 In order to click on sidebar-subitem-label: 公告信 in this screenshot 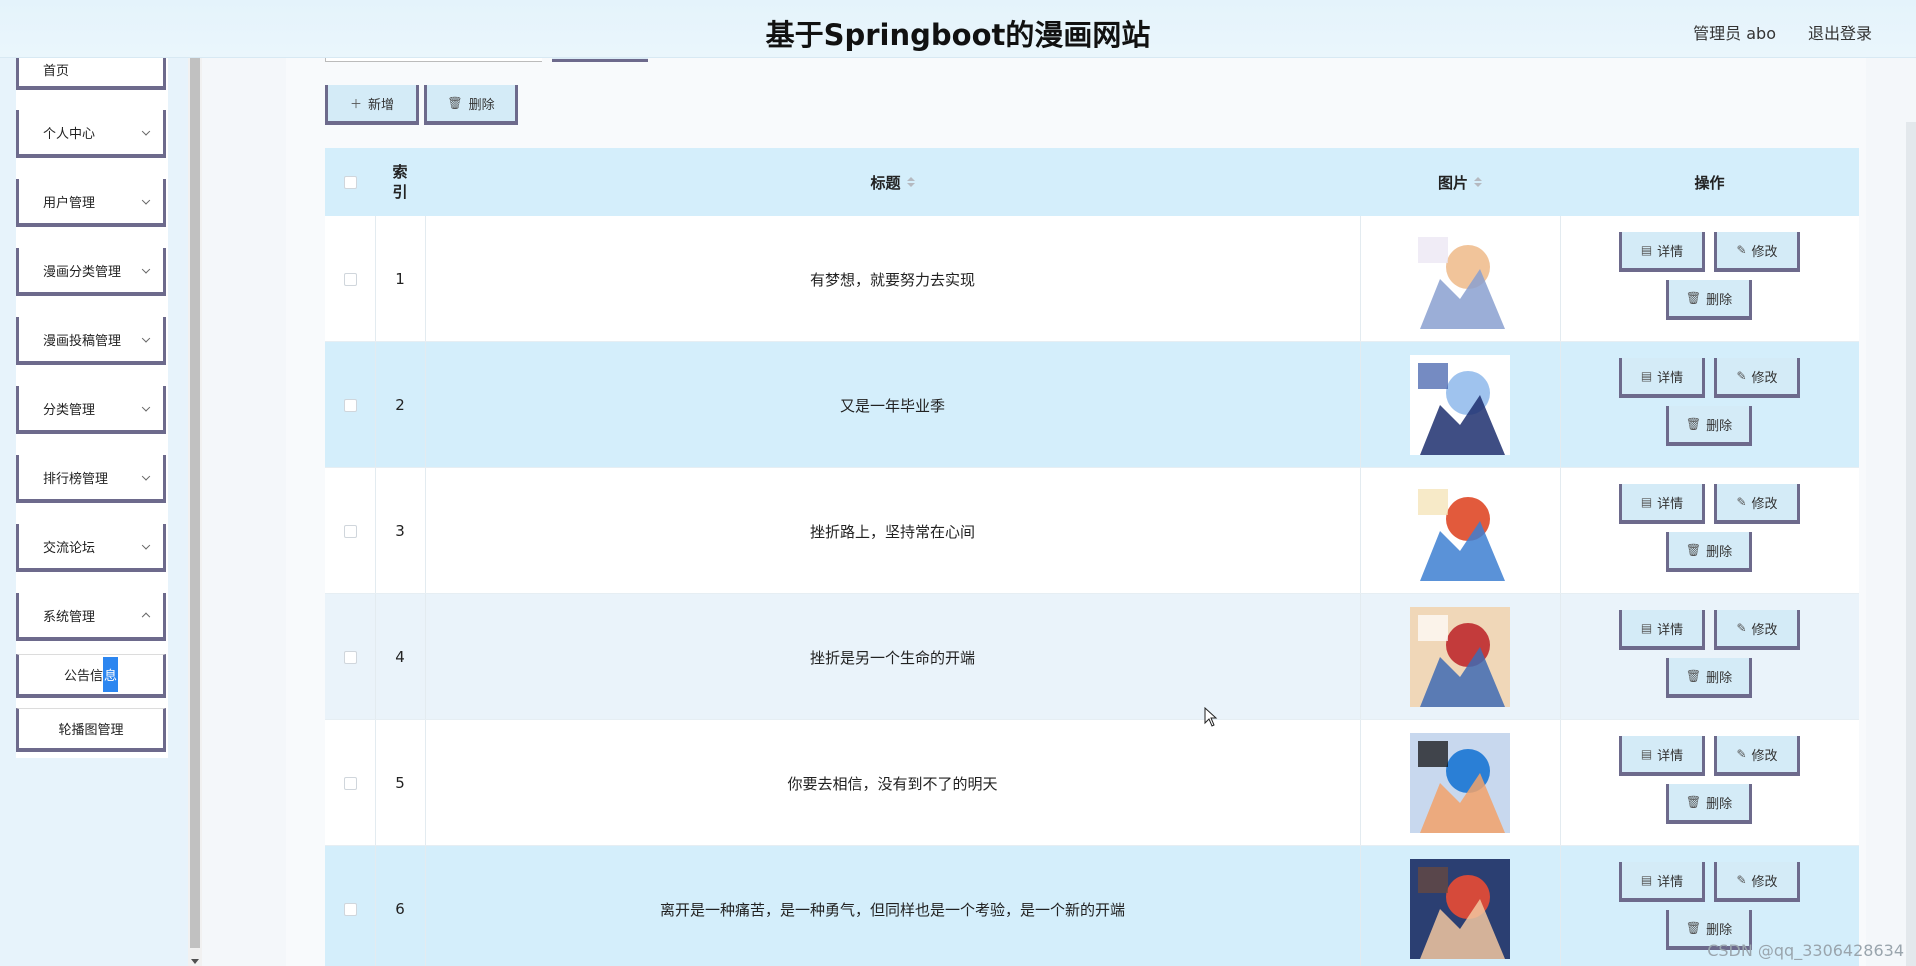, I will do `click(83, 676)`.